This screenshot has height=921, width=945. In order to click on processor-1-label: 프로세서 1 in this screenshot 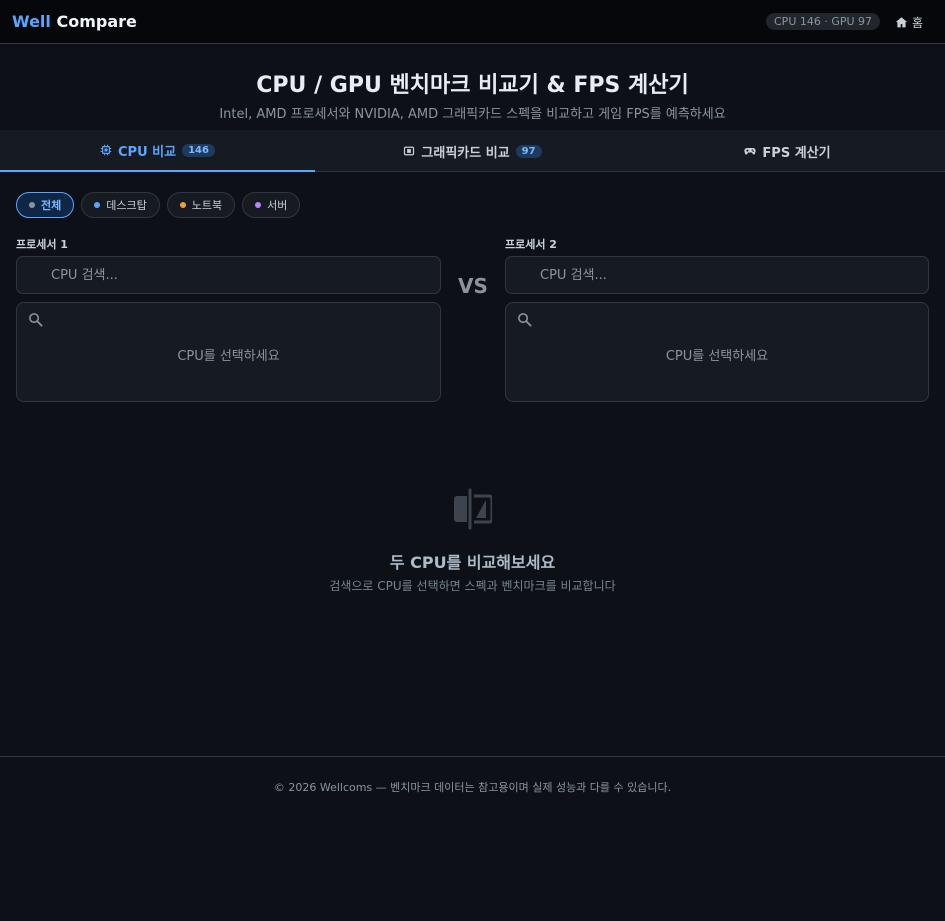, I will do `click(42, 244)`.